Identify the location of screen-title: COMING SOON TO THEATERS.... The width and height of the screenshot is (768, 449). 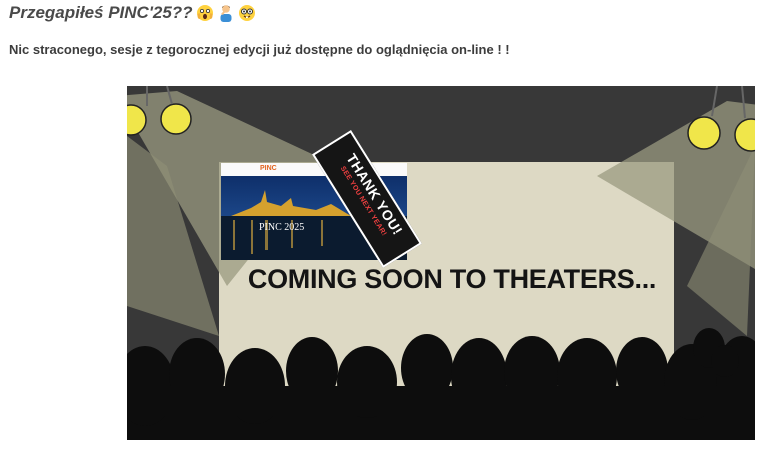
(452, 279).